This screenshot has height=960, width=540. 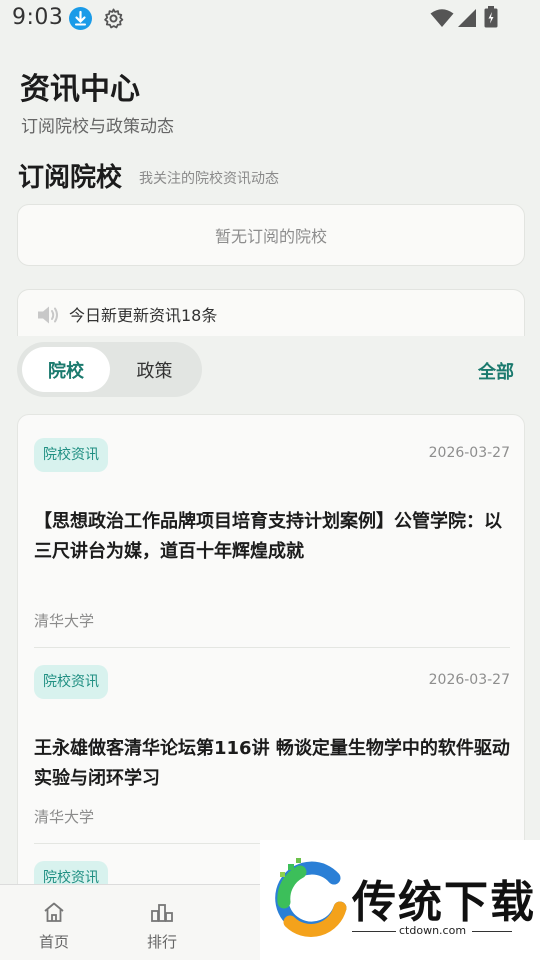 I want to click on watermark-logo: 传统下载 ctdown.com, so click(x=400, y=900).